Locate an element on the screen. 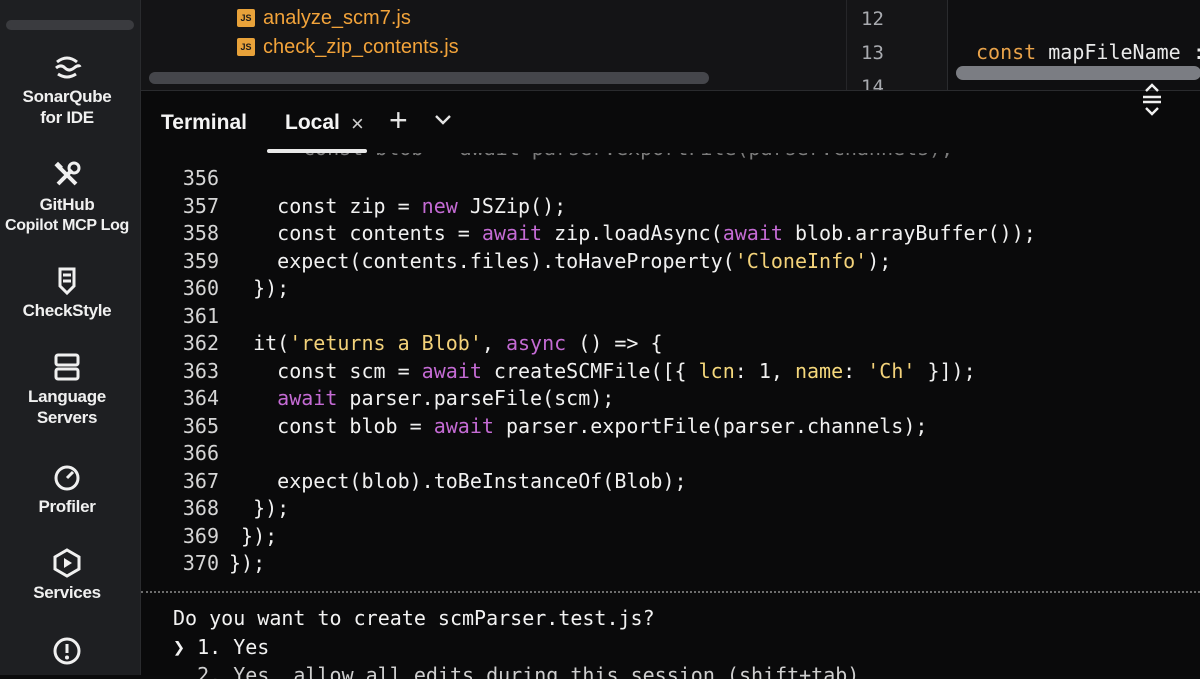 Image resolution: width=1200 pixels, height=679 pixels. line-number: 361 is located at coordinates (200, 315).